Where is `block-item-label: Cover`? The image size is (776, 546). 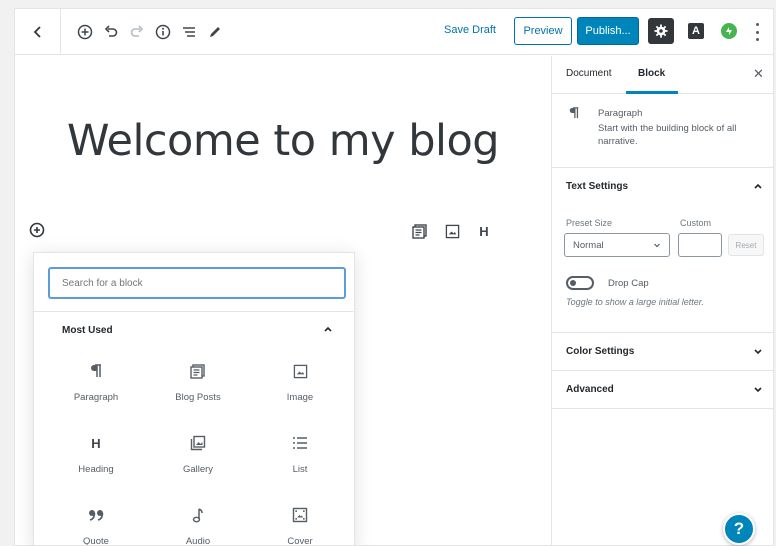
block-item-label: Cover is located at coordinates (300, 541).